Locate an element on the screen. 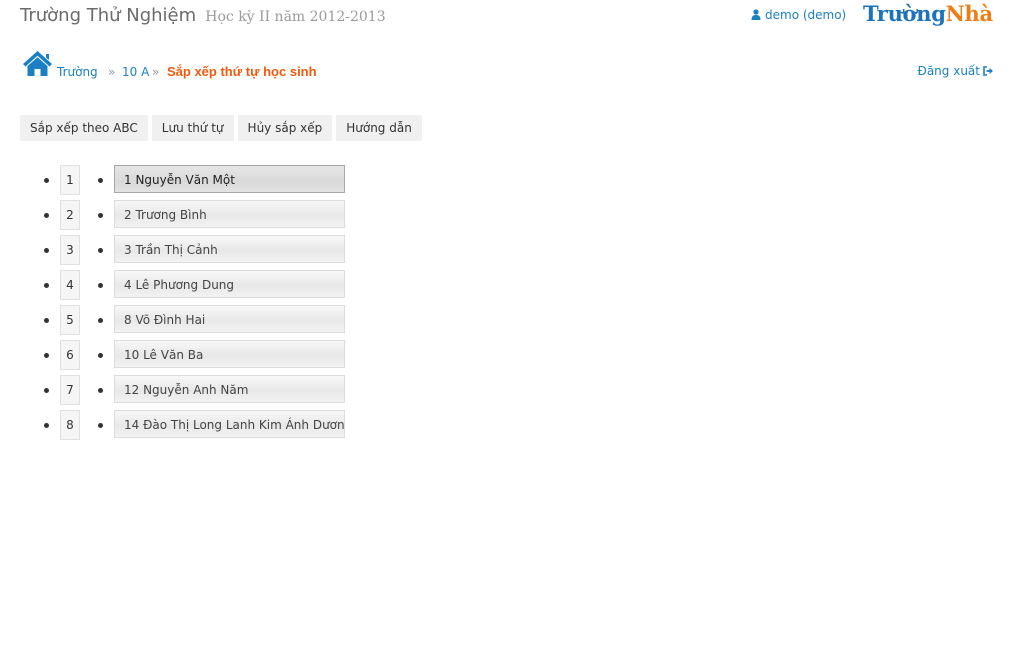 The height and width of the screenshot is (662, 1014). list-item: 1 1 Nguyễn Văn Một is located at coordinates (200, 180).